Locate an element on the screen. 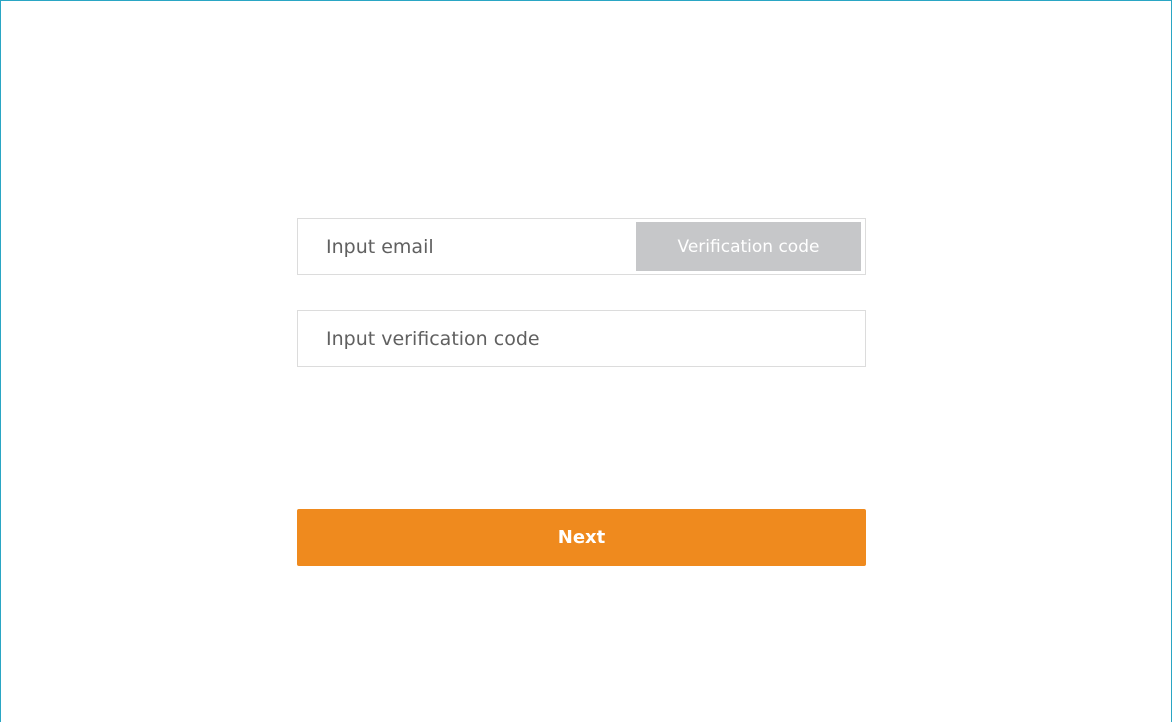 The width and height of the screenshot is (1174, 722). email-row: Verification code is located at coordinates (581, 246).